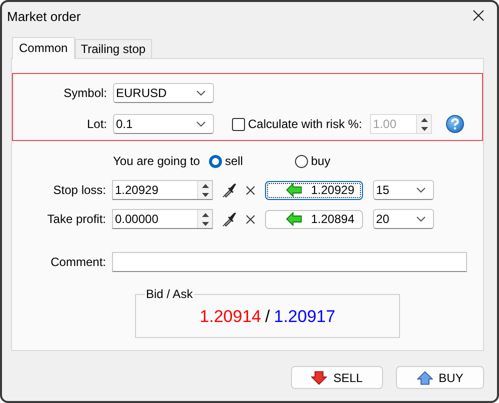 This screenshot has height=403, width=499. What do you see at coordinates (305, 317) in the screenshot?
I see `ask-price: 1.20917` at bounding box center [305, 317].